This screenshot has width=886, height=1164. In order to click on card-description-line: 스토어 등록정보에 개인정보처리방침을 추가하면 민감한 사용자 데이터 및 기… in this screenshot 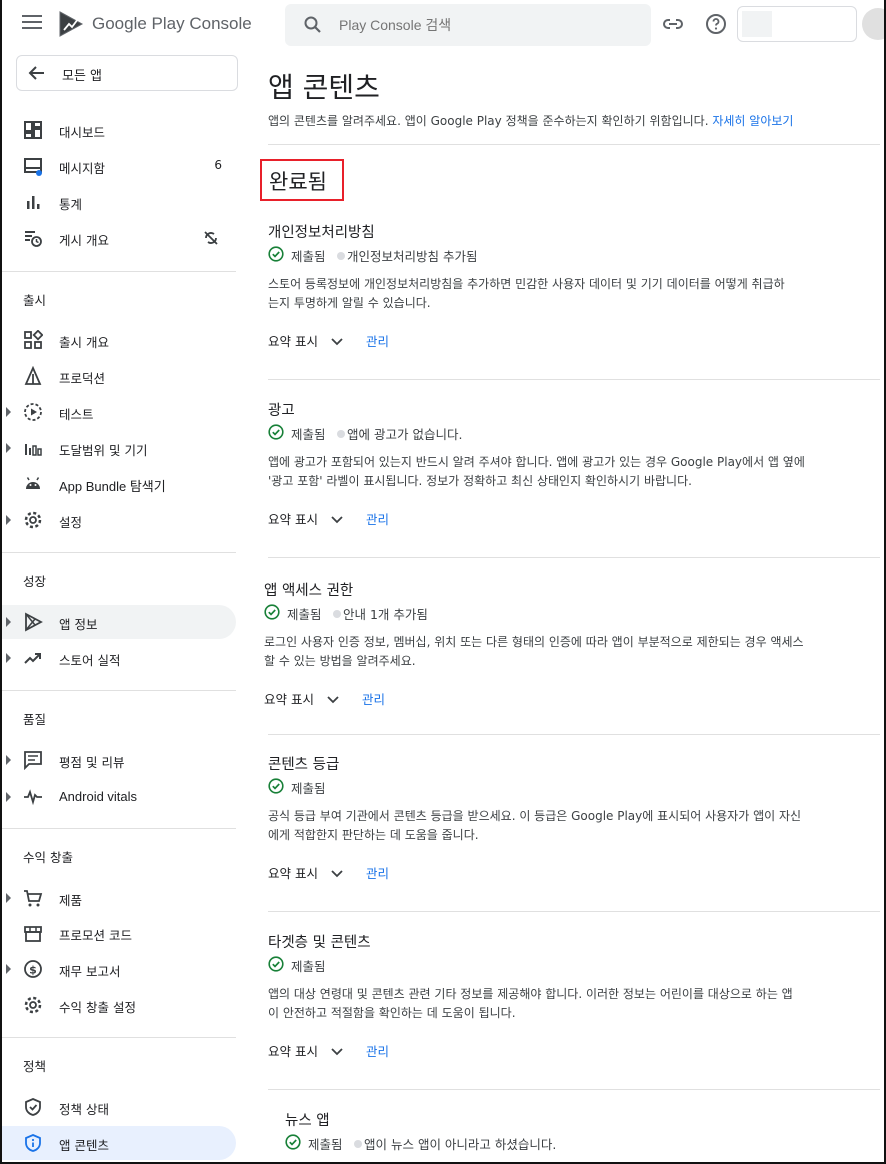, I will do `click(526, 284)`.